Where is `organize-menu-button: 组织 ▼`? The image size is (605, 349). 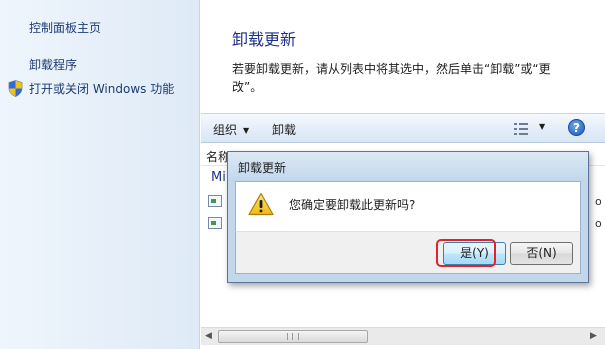
organize-menu-button: 组织 ▼ is located at coordinates (231, 129).